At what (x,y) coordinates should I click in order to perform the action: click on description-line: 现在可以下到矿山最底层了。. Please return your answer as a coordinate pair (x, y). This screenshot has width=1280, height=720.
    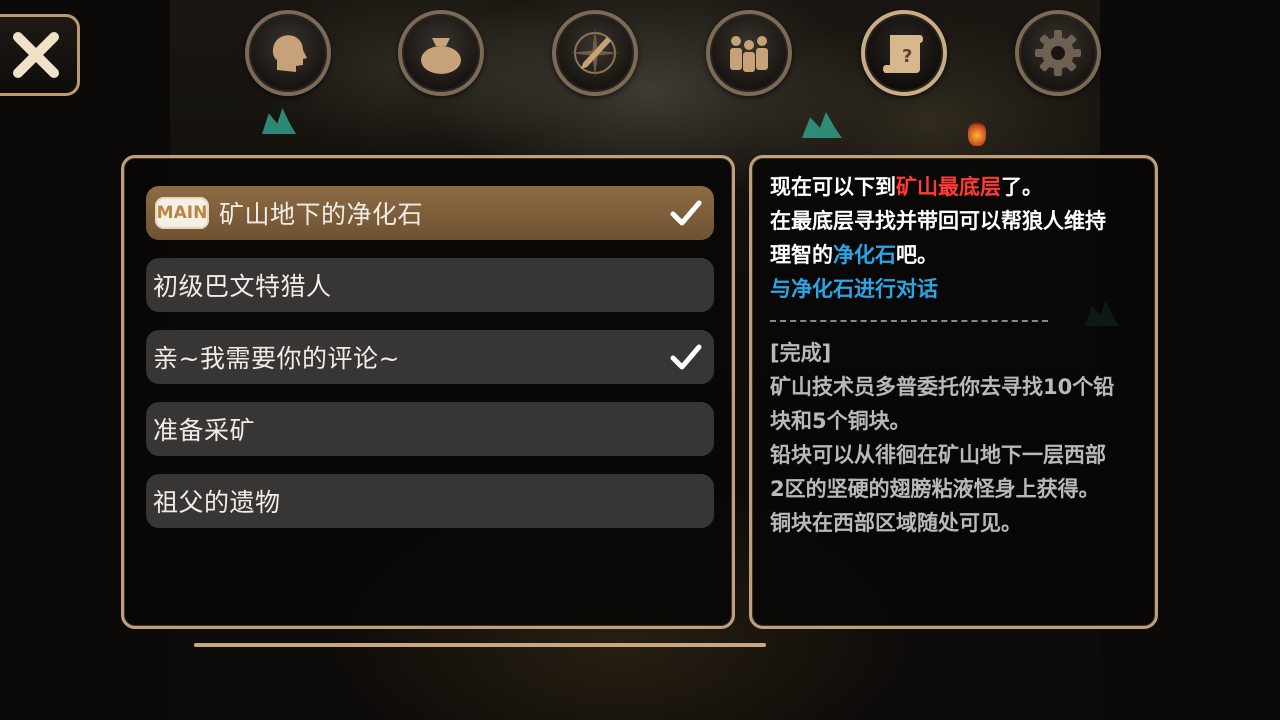
    Looking at the image, I should click on (957, 187).